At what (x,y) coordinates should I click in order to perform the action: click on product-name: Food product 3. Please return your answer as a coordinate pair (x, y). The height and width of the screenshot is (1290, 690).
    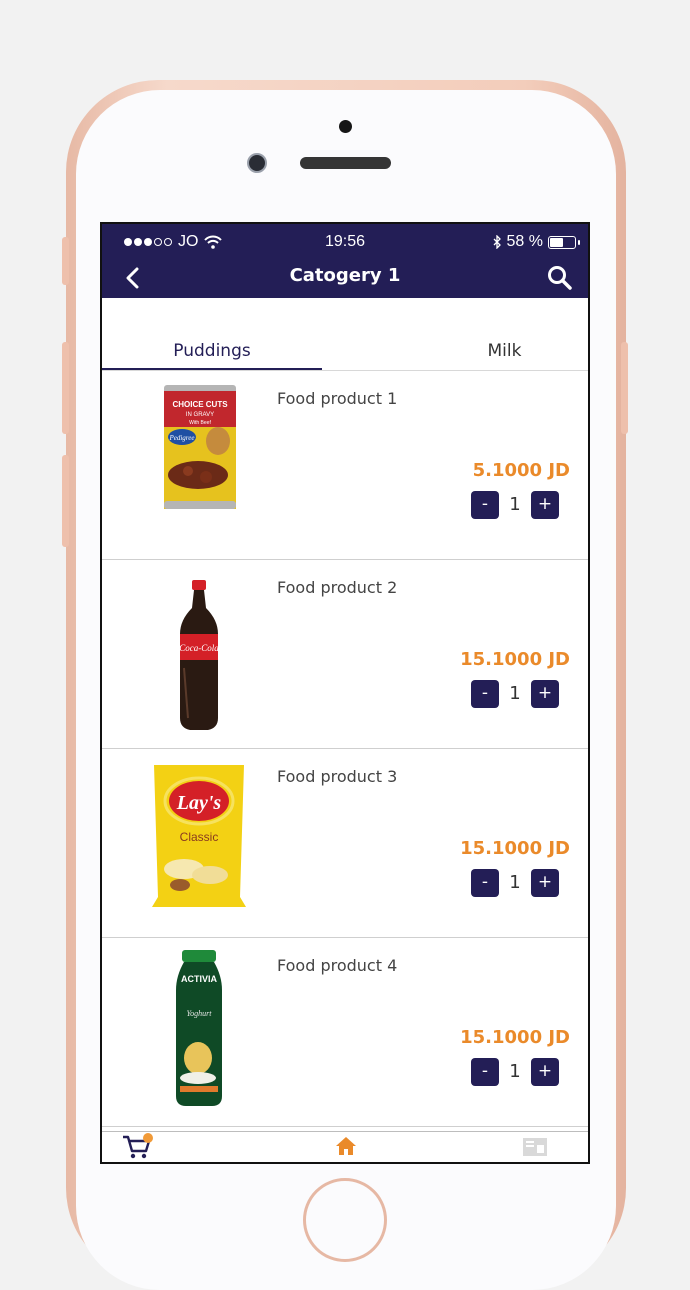
    Looking at the image, I should click on (337, 776).